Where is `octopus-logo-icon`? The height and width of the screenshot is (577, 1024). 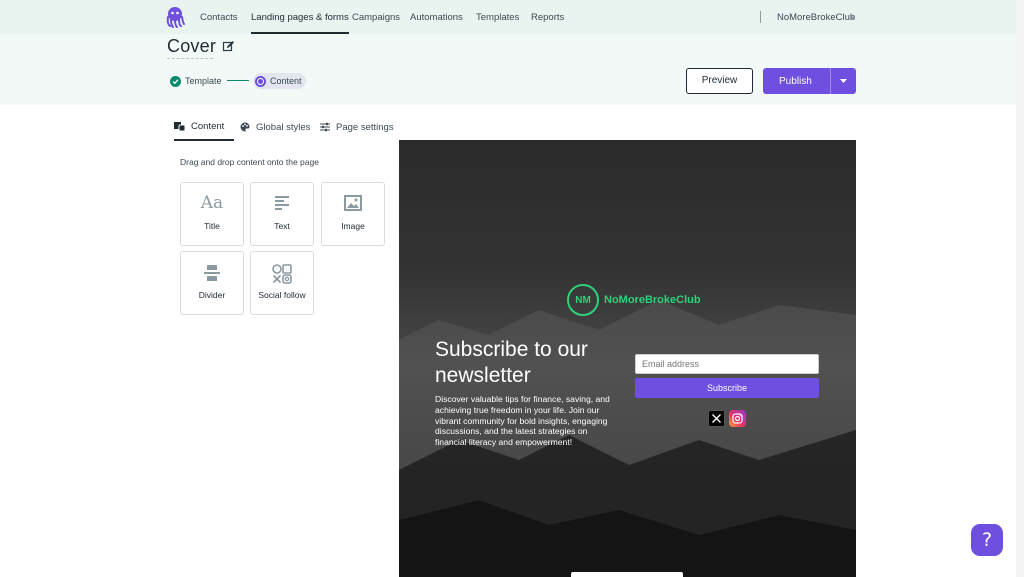 octopus-logo-icon is located at coordinates (175, 17).